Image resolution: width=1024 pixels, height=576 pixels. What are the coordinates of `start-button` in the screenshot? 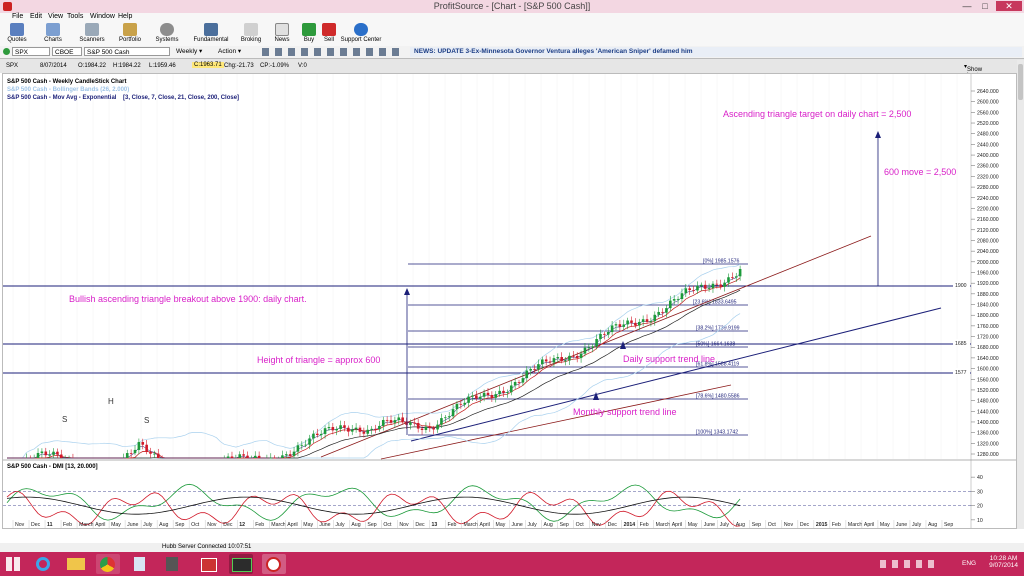 It's located at (13, 564).